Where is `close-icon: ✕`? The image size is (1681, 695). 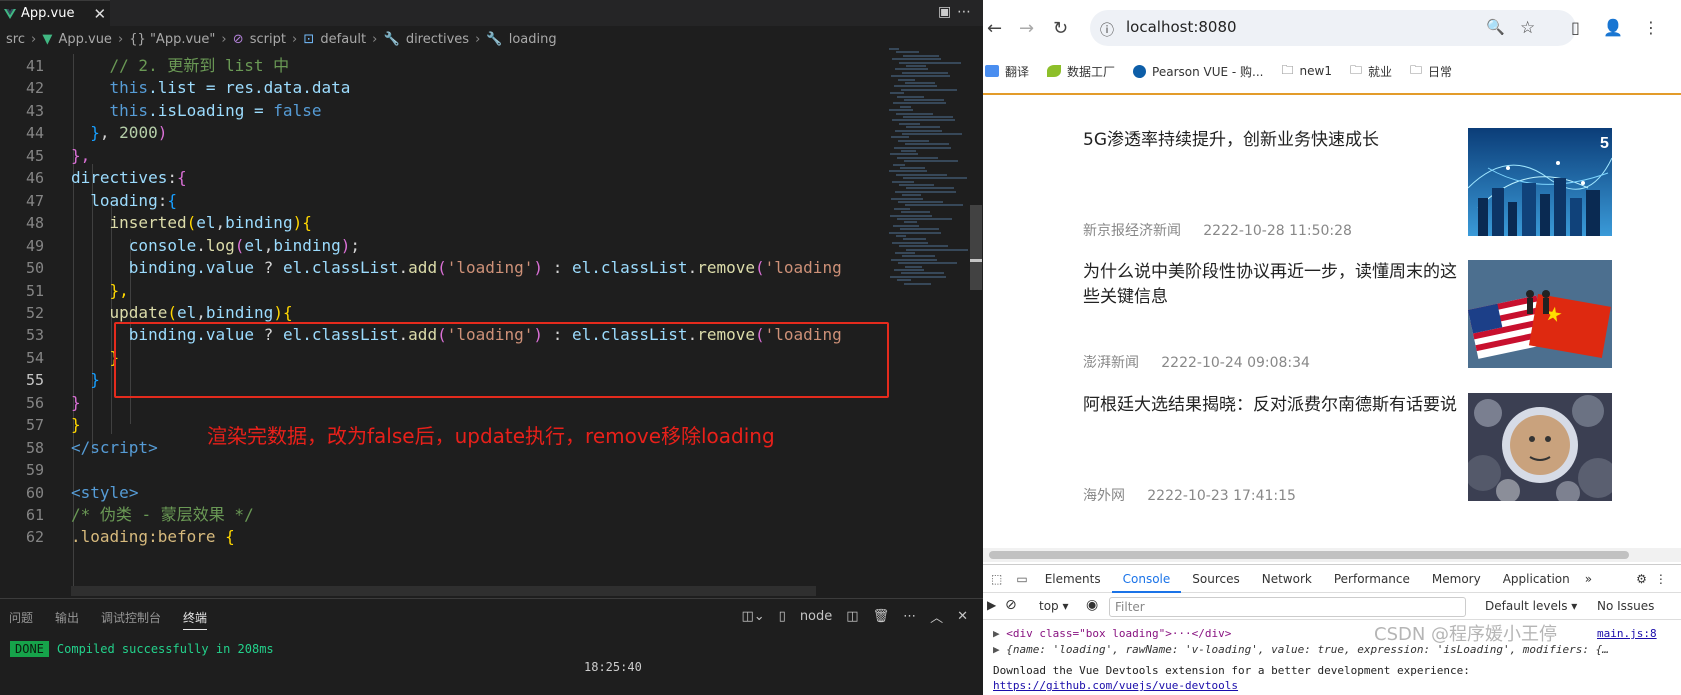
close-icon: ✕ is located at coordinates (99, 14).